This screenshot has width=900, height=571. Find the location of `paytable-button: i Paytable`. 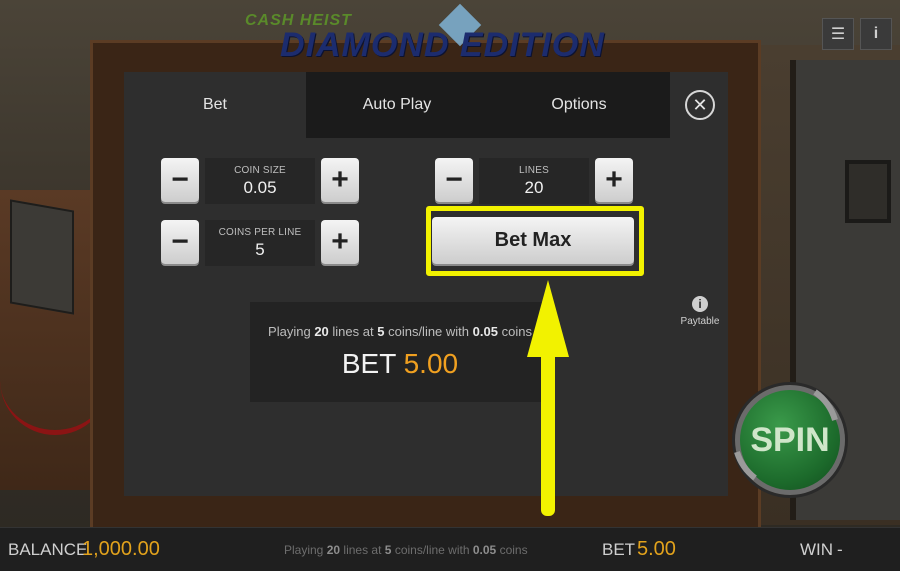

paytable-button: i Paytable is located at coordinates (700, 311).